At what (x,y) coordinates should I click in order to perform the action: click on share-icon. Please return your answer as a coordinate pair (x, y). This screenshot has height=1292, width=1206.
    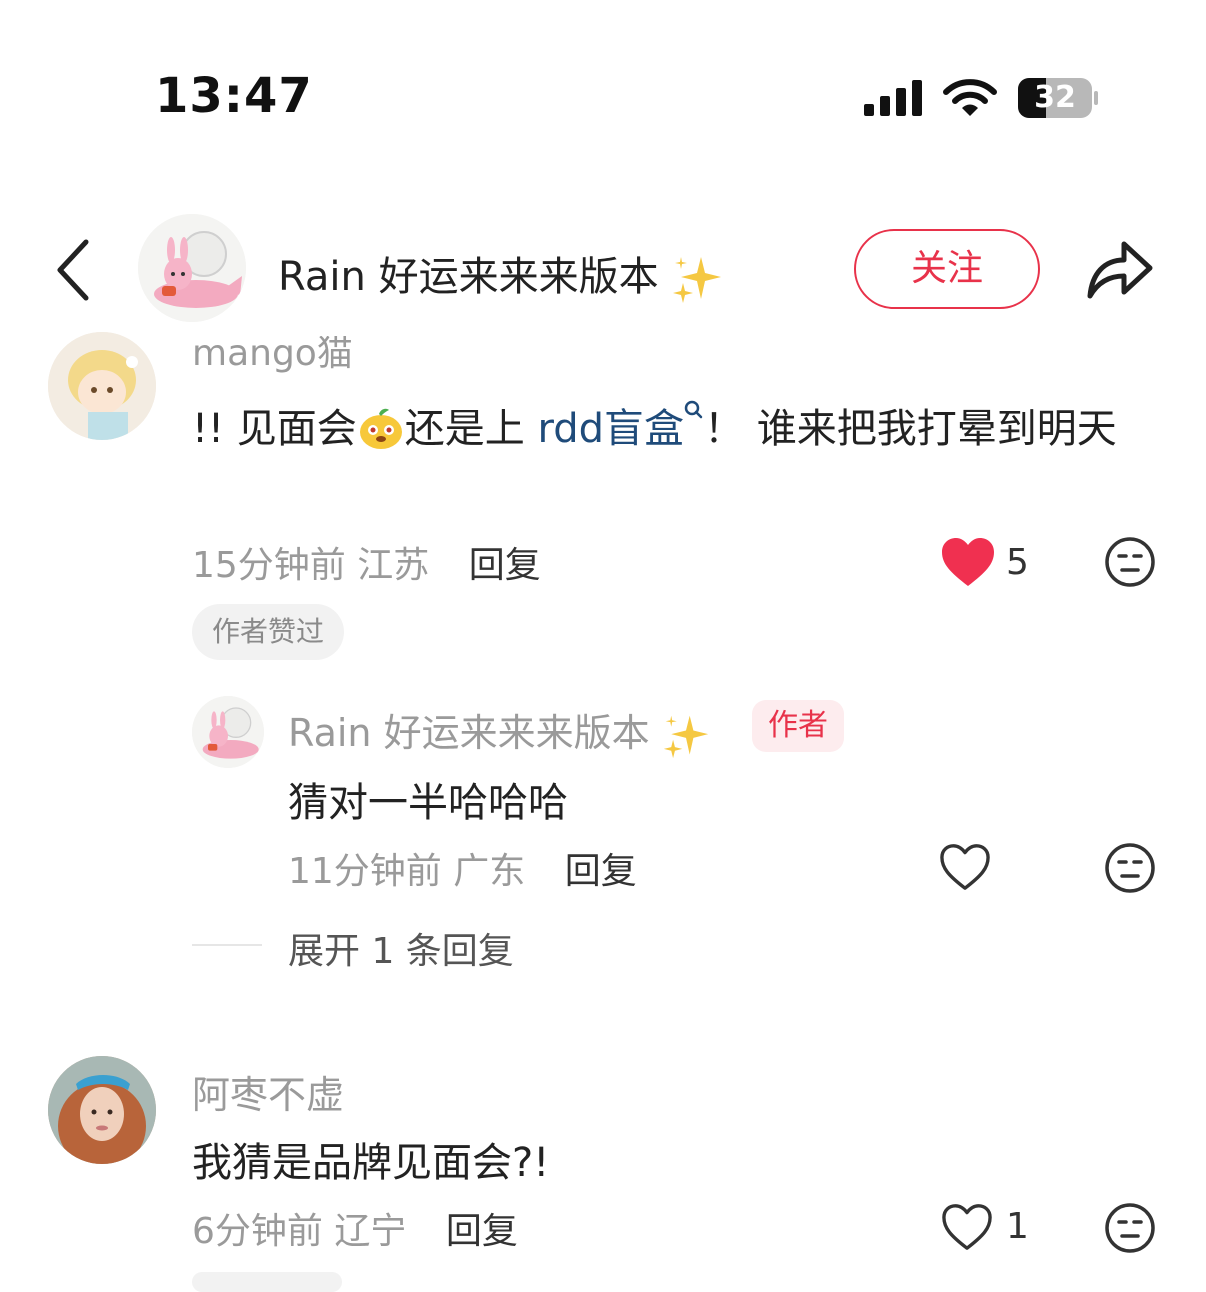
    Looking at the image, I should click on (1119, 268).